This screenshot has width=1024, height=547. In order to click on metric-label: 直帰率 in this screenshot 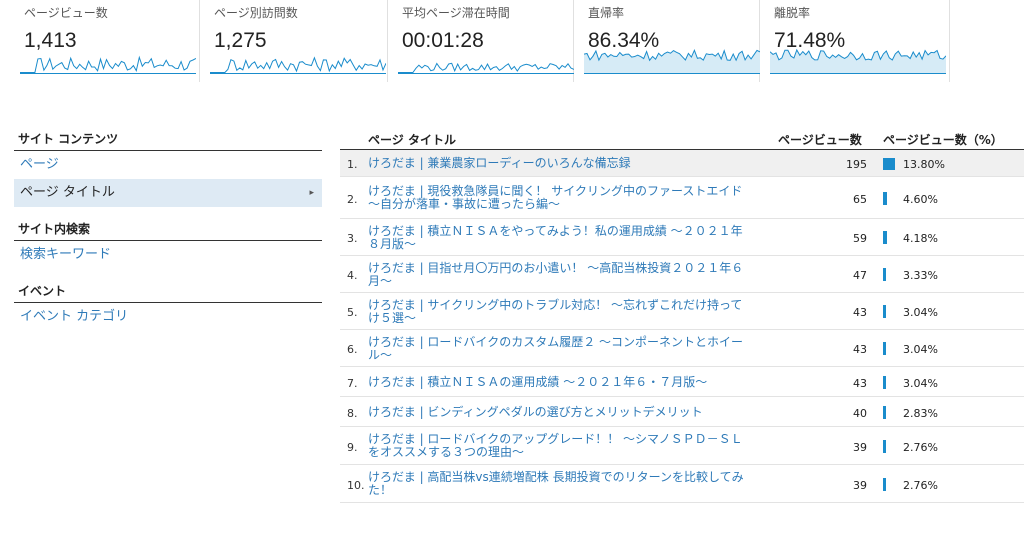, I will do `click(606, 13)`.